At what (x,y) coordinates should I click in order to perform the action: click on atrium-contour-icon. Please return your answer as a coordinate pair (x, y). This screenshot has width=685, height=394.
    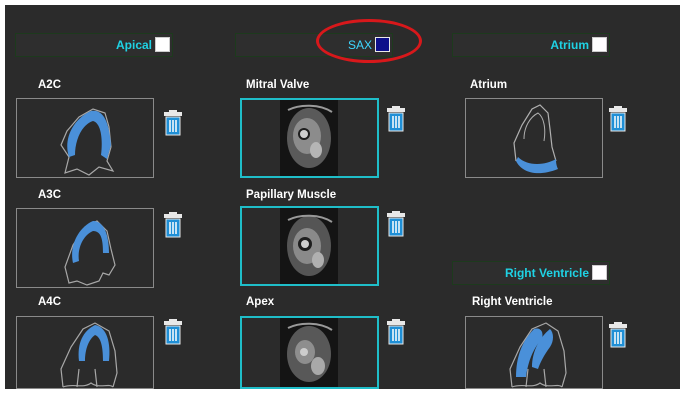
    Looking at the image, I should click on (535, 139).